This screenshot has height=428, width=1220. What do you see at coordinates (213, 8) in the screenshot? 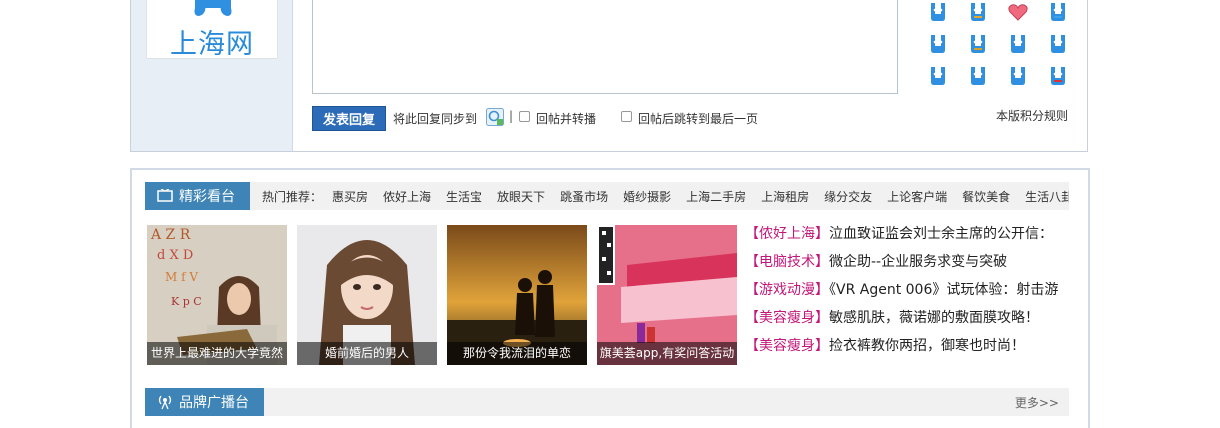
I see `mascot-logo-icon` at bounding box center [213, 8].